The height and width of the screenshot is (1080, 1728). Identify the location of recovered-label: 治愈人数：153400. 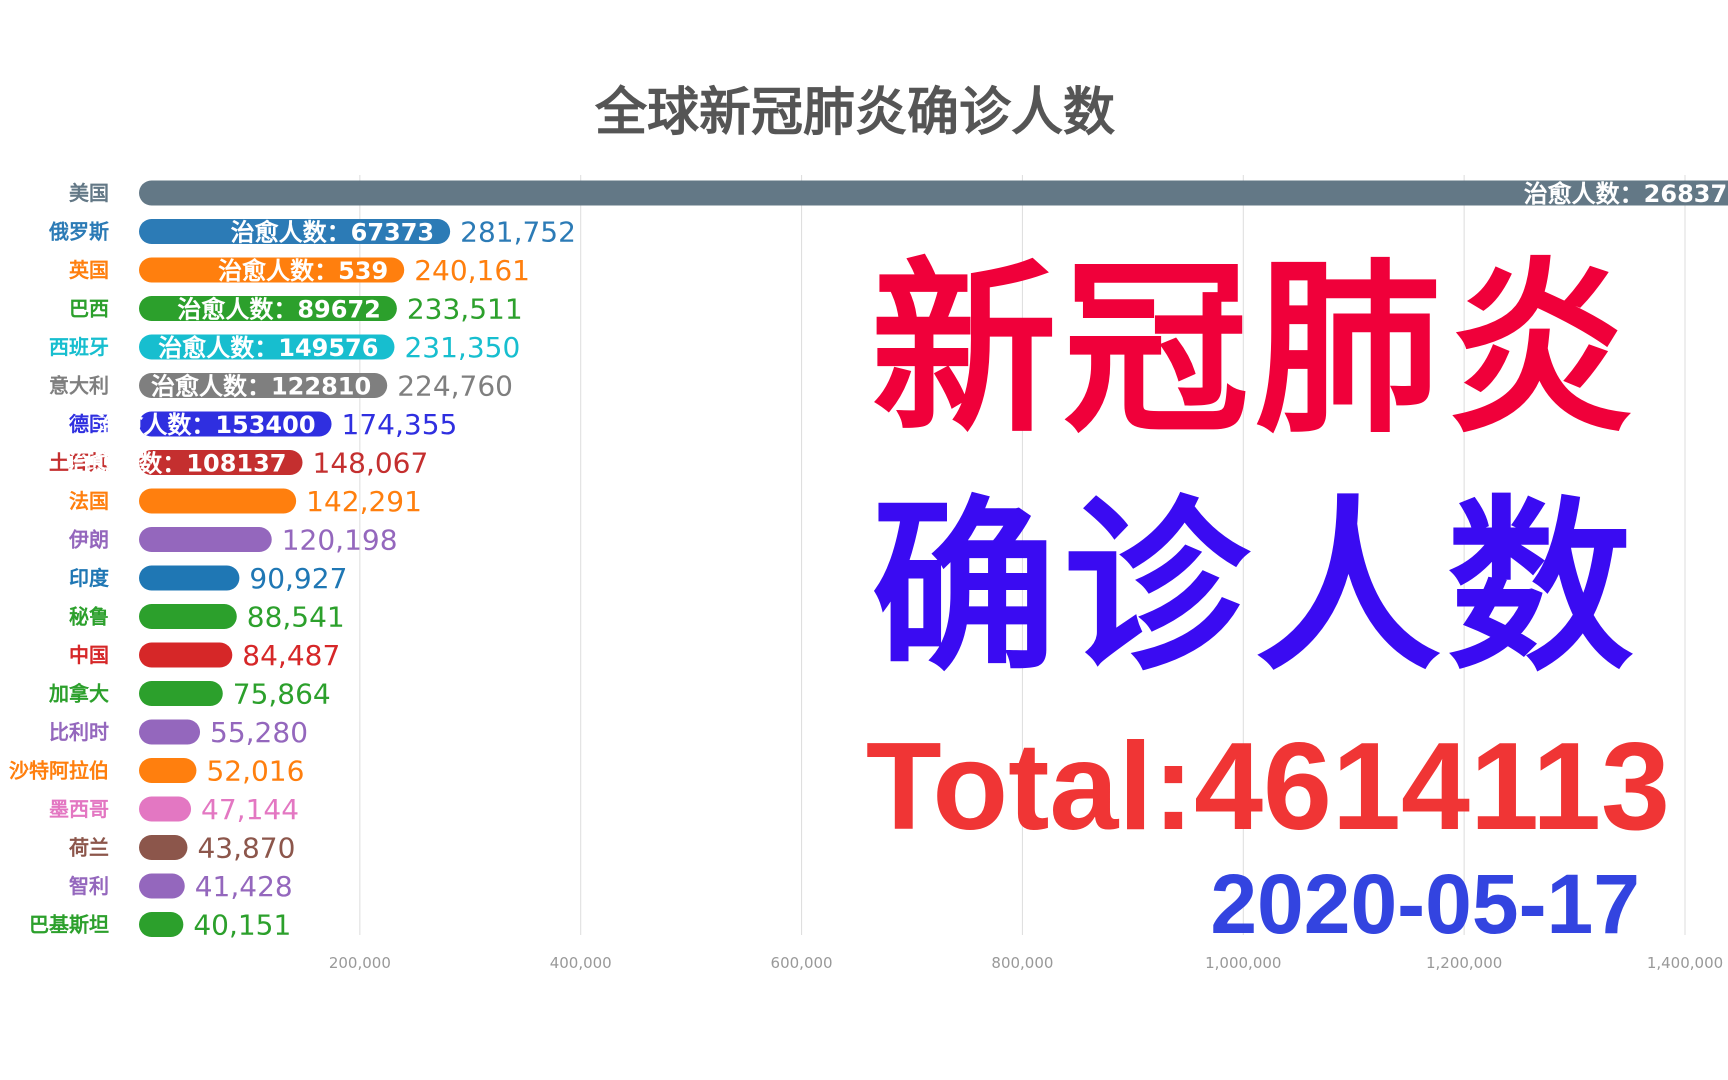
(205, 425).